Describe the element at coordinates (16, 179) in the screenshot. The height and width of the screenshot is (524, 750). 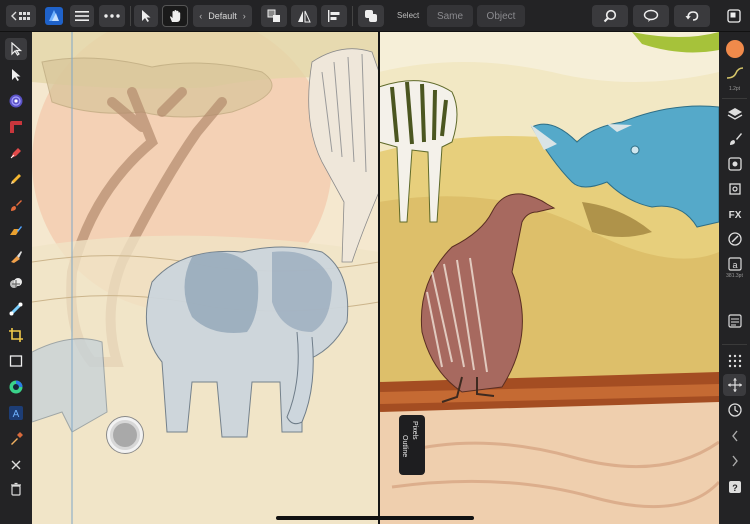
I see `pencil-tool` at that location.